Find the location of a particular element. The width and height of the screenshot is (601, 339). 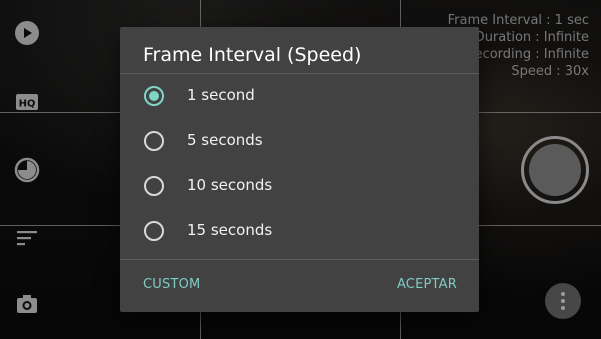

option-5-seconds: 5 seconds is located at coordinates (299, 141).